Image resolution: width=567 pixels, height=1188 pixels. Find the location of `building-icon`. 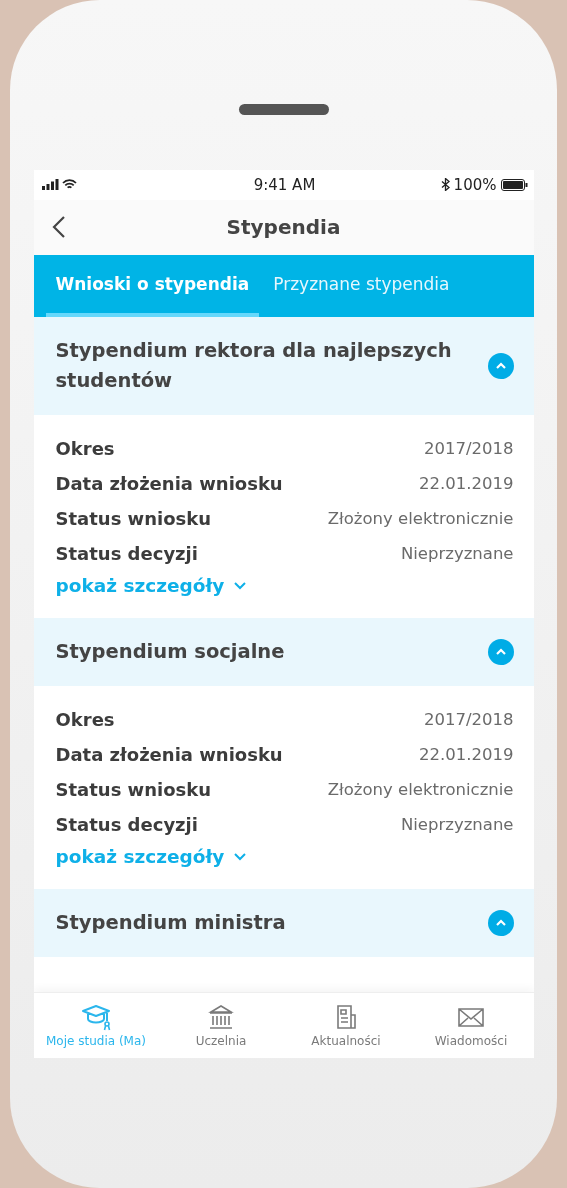

building-icon is located at coordinates (221, 1017).